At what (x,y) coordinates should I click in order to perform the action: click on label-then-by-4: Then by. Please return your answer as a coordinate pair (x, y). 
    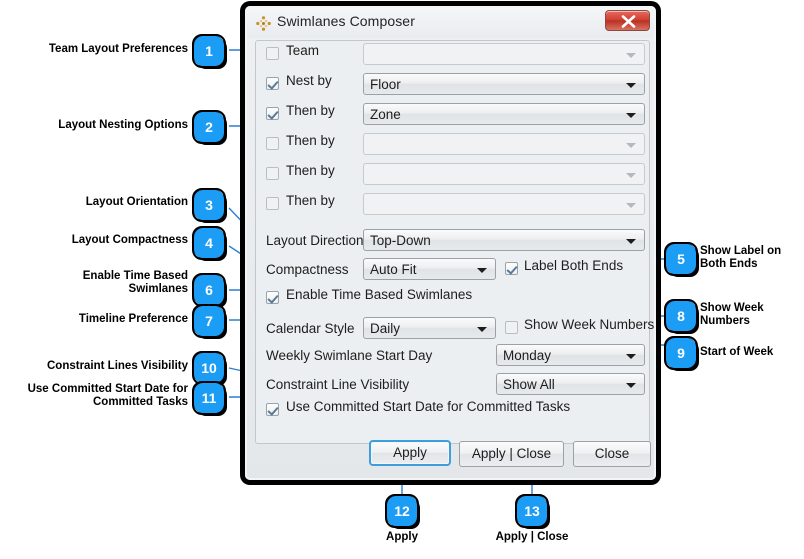
    Looking at the image, I should click on (310, 200).